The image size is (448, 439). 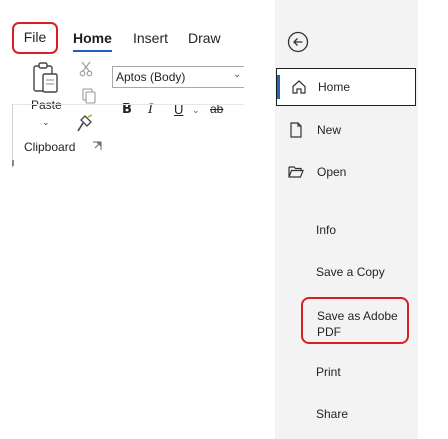 What do you see at coordinates (204, 38) in the screenshot?
I see `tab-draw: Draw` at bounding box center [204, 38].